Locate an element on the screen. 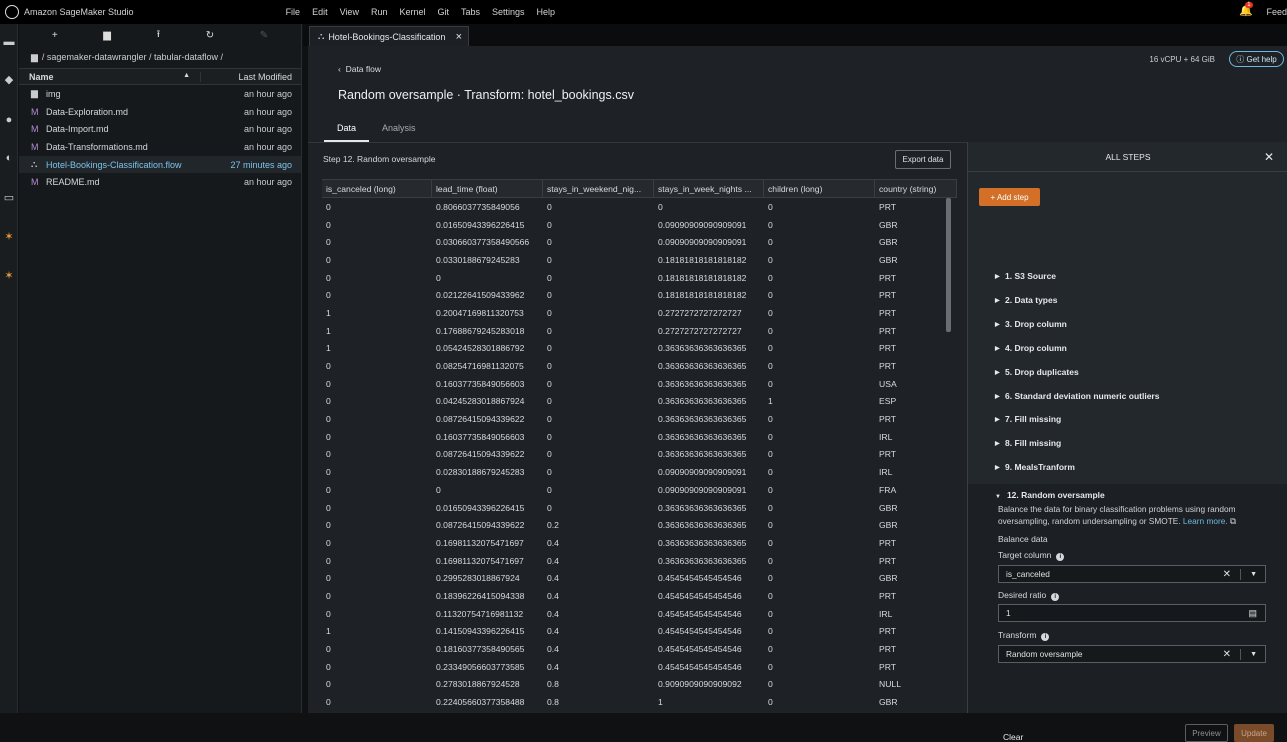 This screenshot has height=742, width=1287. menu-run: Run is located at coordinates (379, 12).